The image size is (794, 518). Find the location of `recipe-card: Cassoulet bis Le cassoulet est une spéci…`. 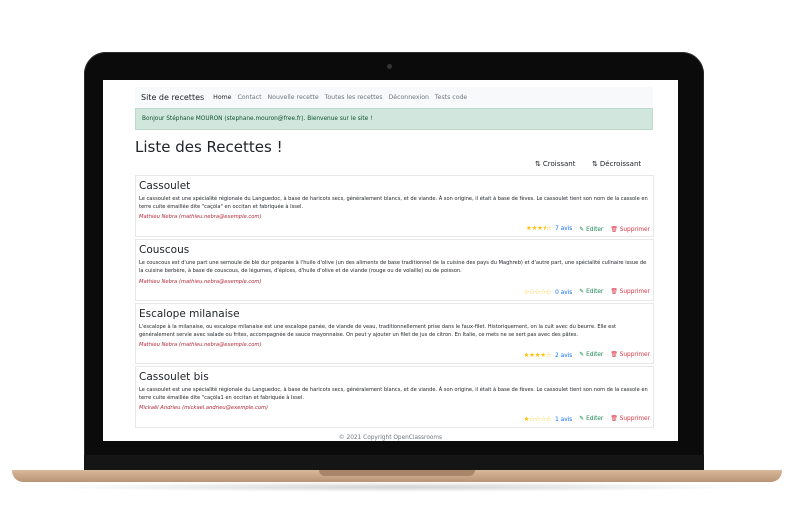

recipe-card: Cassoulet bis Le cassoulet est une spéci… is located at coordinates (394, 397).